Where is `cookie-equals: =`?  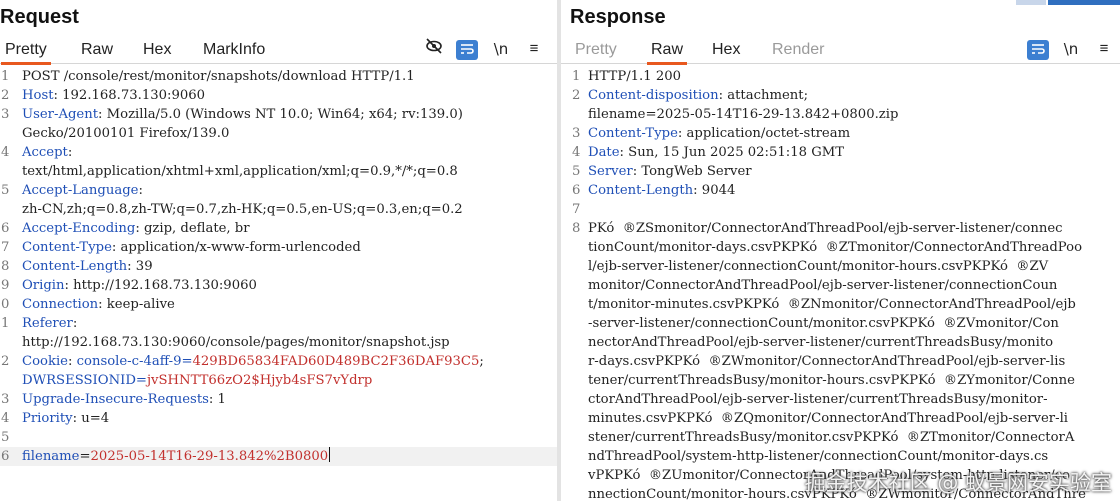 cookie-equals: = is located at coordinates (141, 380).